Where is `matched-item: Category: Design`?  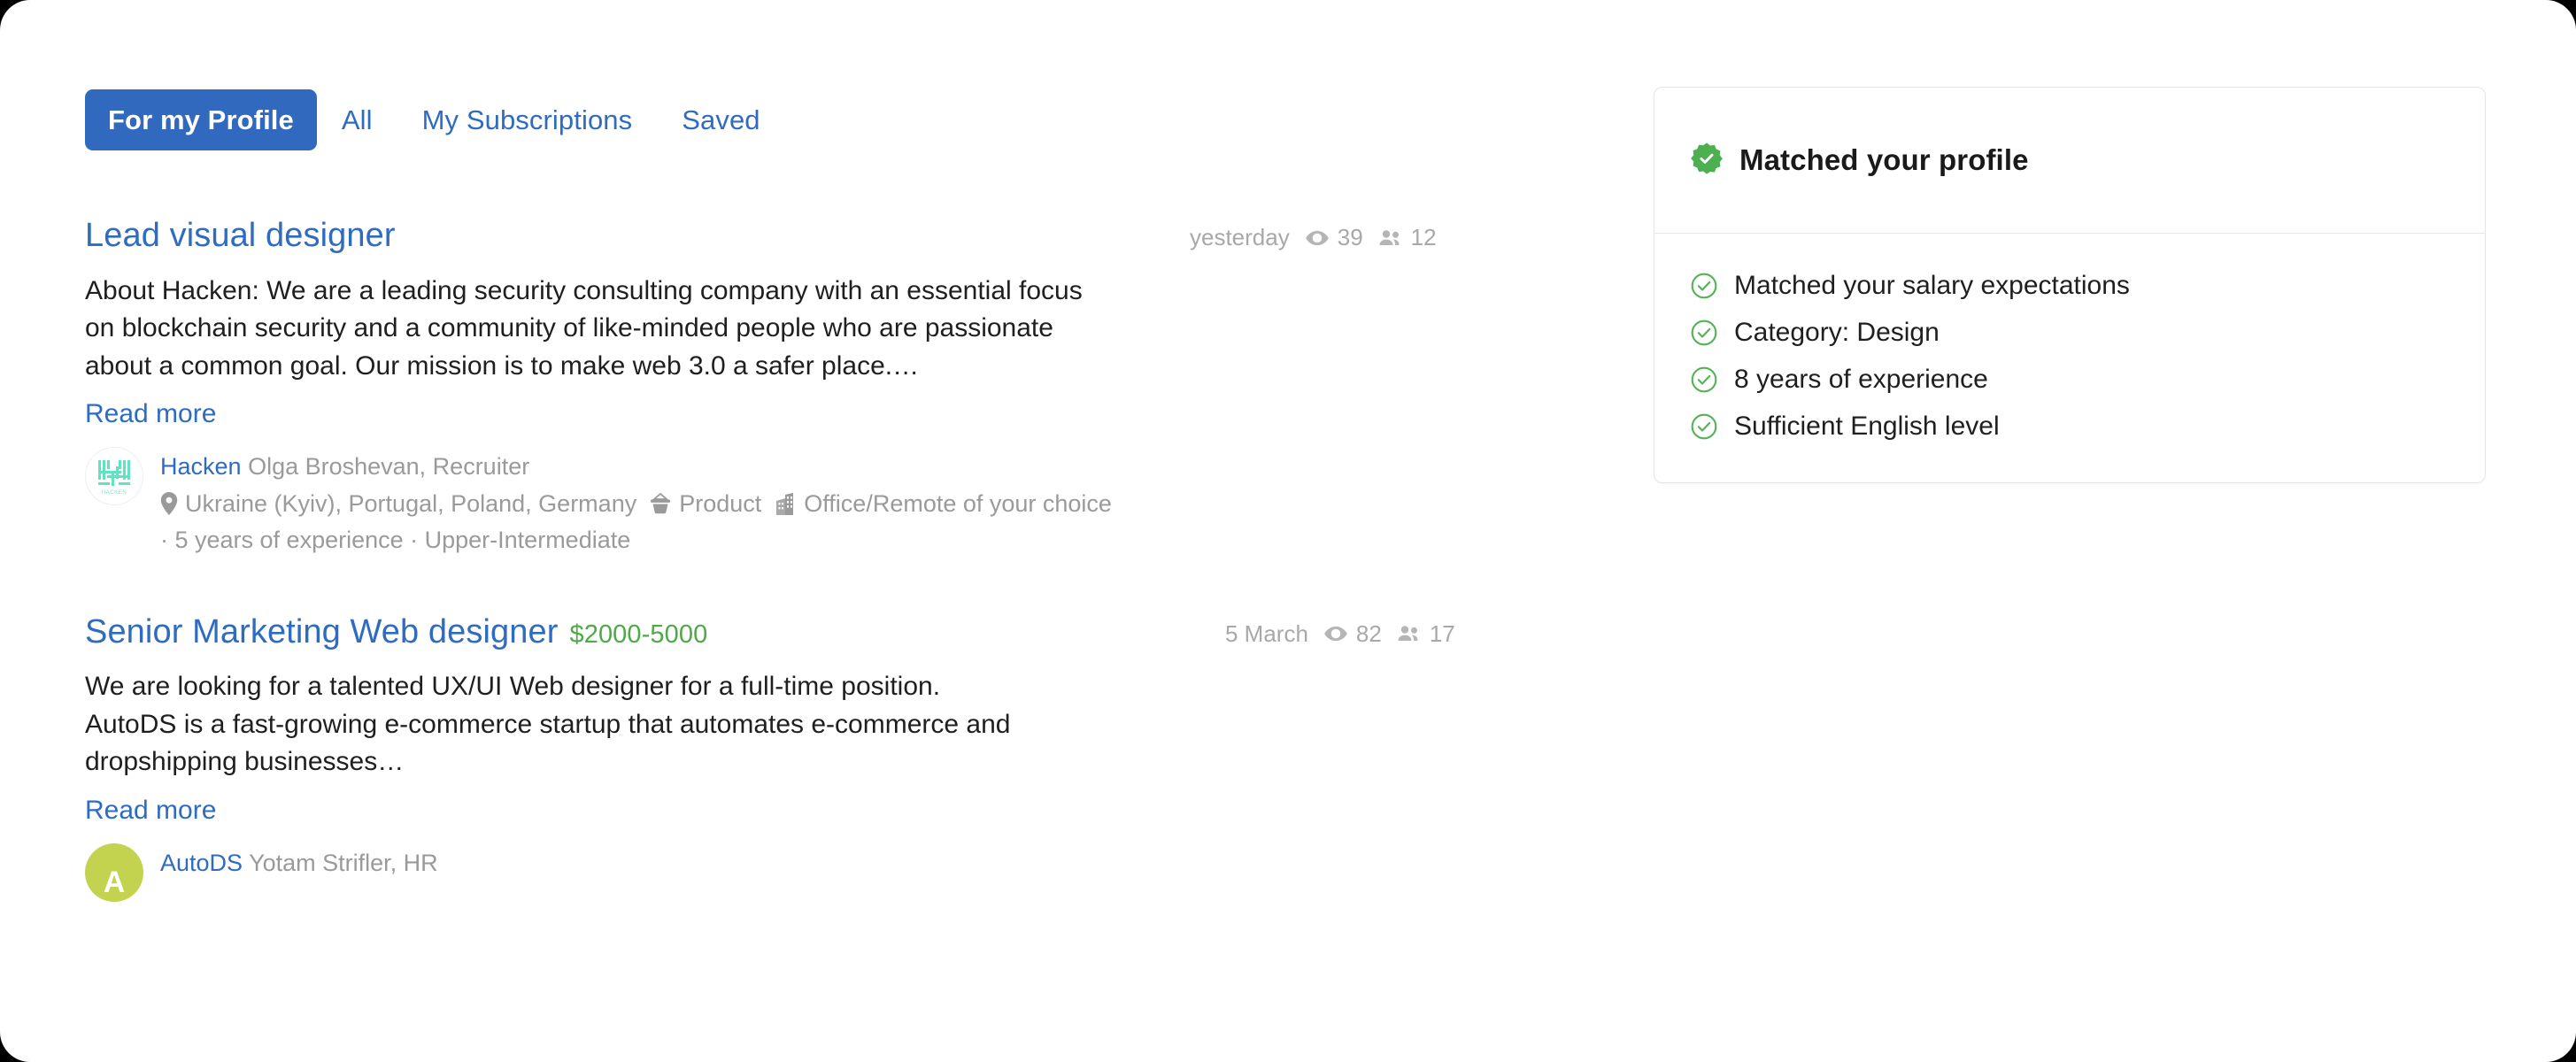 matched-item: Category: Design is located at coordinates (2069, 333).